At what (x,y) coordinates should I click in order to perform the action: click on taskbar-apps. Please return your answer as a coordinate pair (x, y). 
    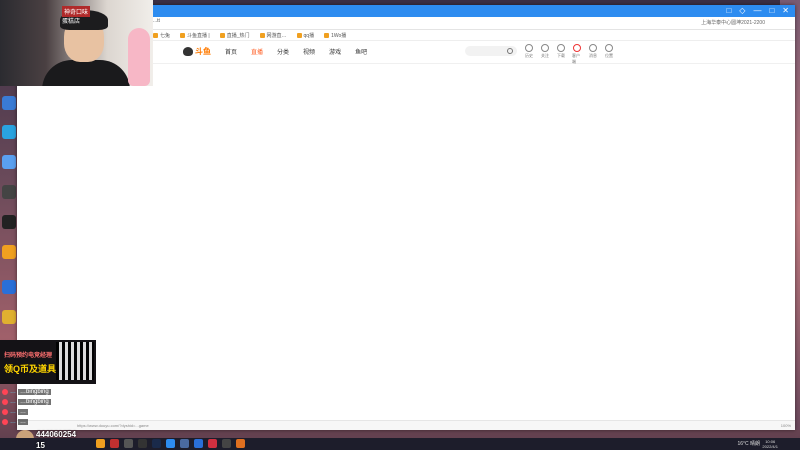
    Looking at the image, I should click on (170, 443).